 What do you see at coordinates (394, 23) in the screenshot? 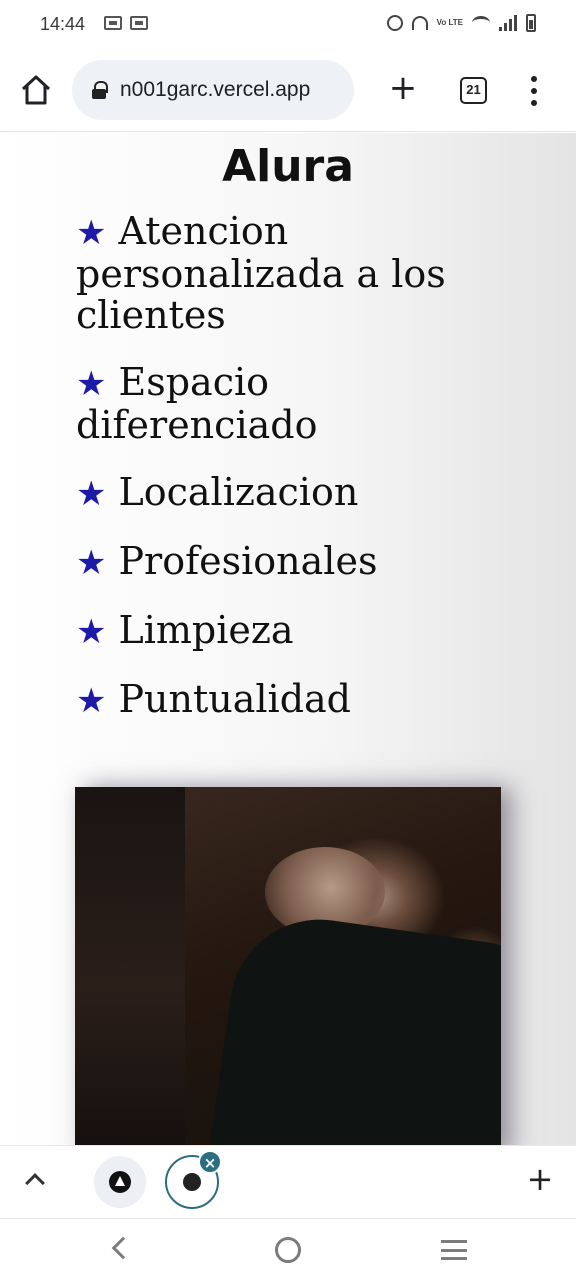
I see `alarm-icon` at bounding box center [394, 23].